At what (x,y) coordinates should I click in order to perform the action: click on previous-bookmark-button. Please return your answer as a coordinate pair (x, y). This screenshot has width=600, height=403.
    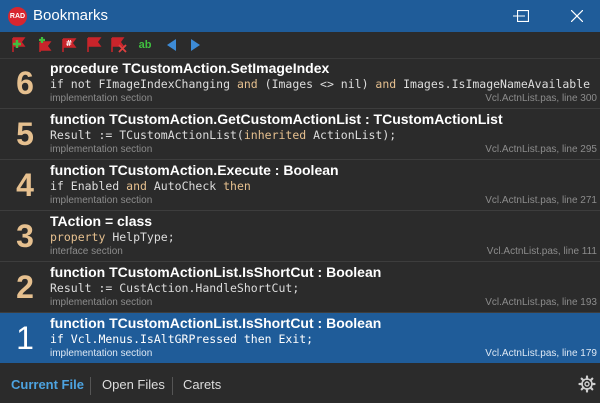
    Looking at the image, I should click on (172, 45).